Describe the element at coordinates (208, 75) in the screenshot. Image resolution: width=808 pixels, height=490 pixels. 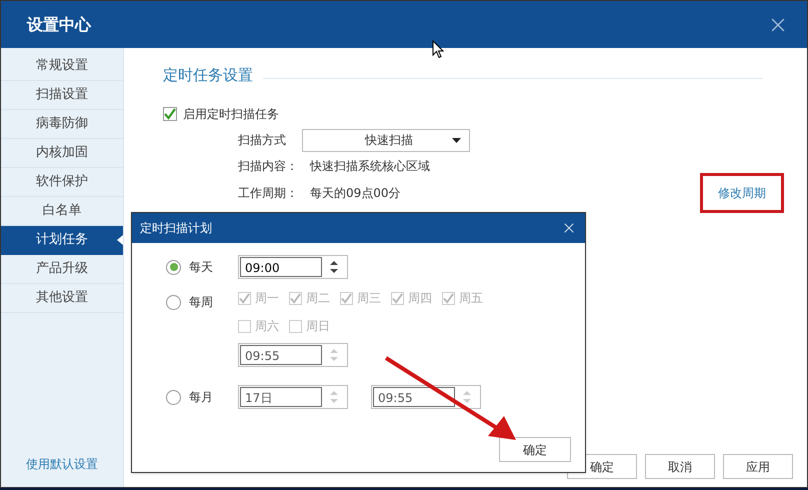
I see `section-title: 定时任务设置` at that location.